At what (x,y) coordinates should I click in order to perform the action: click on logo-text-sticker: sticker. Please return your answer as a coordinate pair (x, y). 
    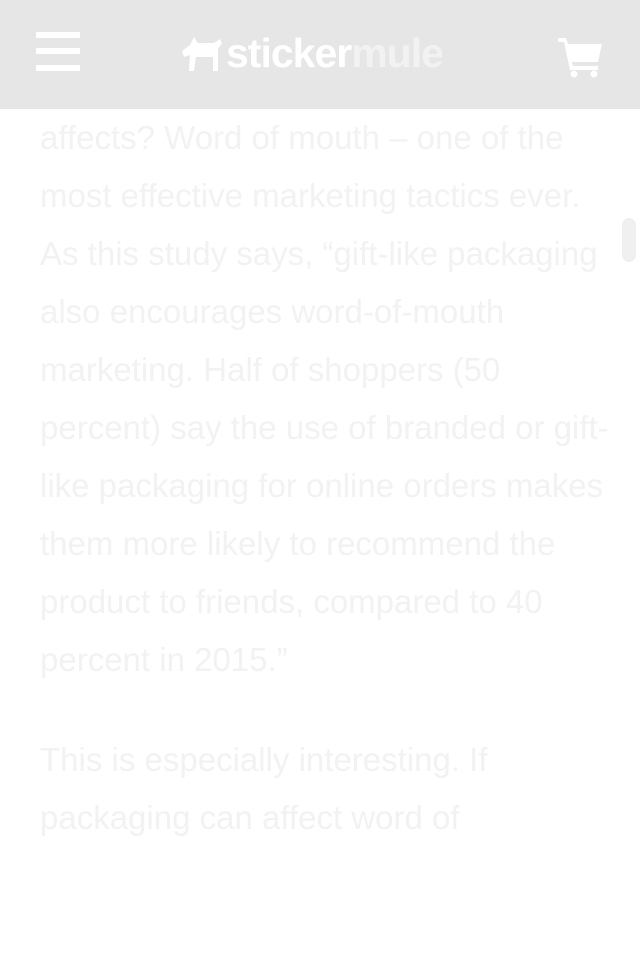
    Looking at the image, I should click on (289, 53).